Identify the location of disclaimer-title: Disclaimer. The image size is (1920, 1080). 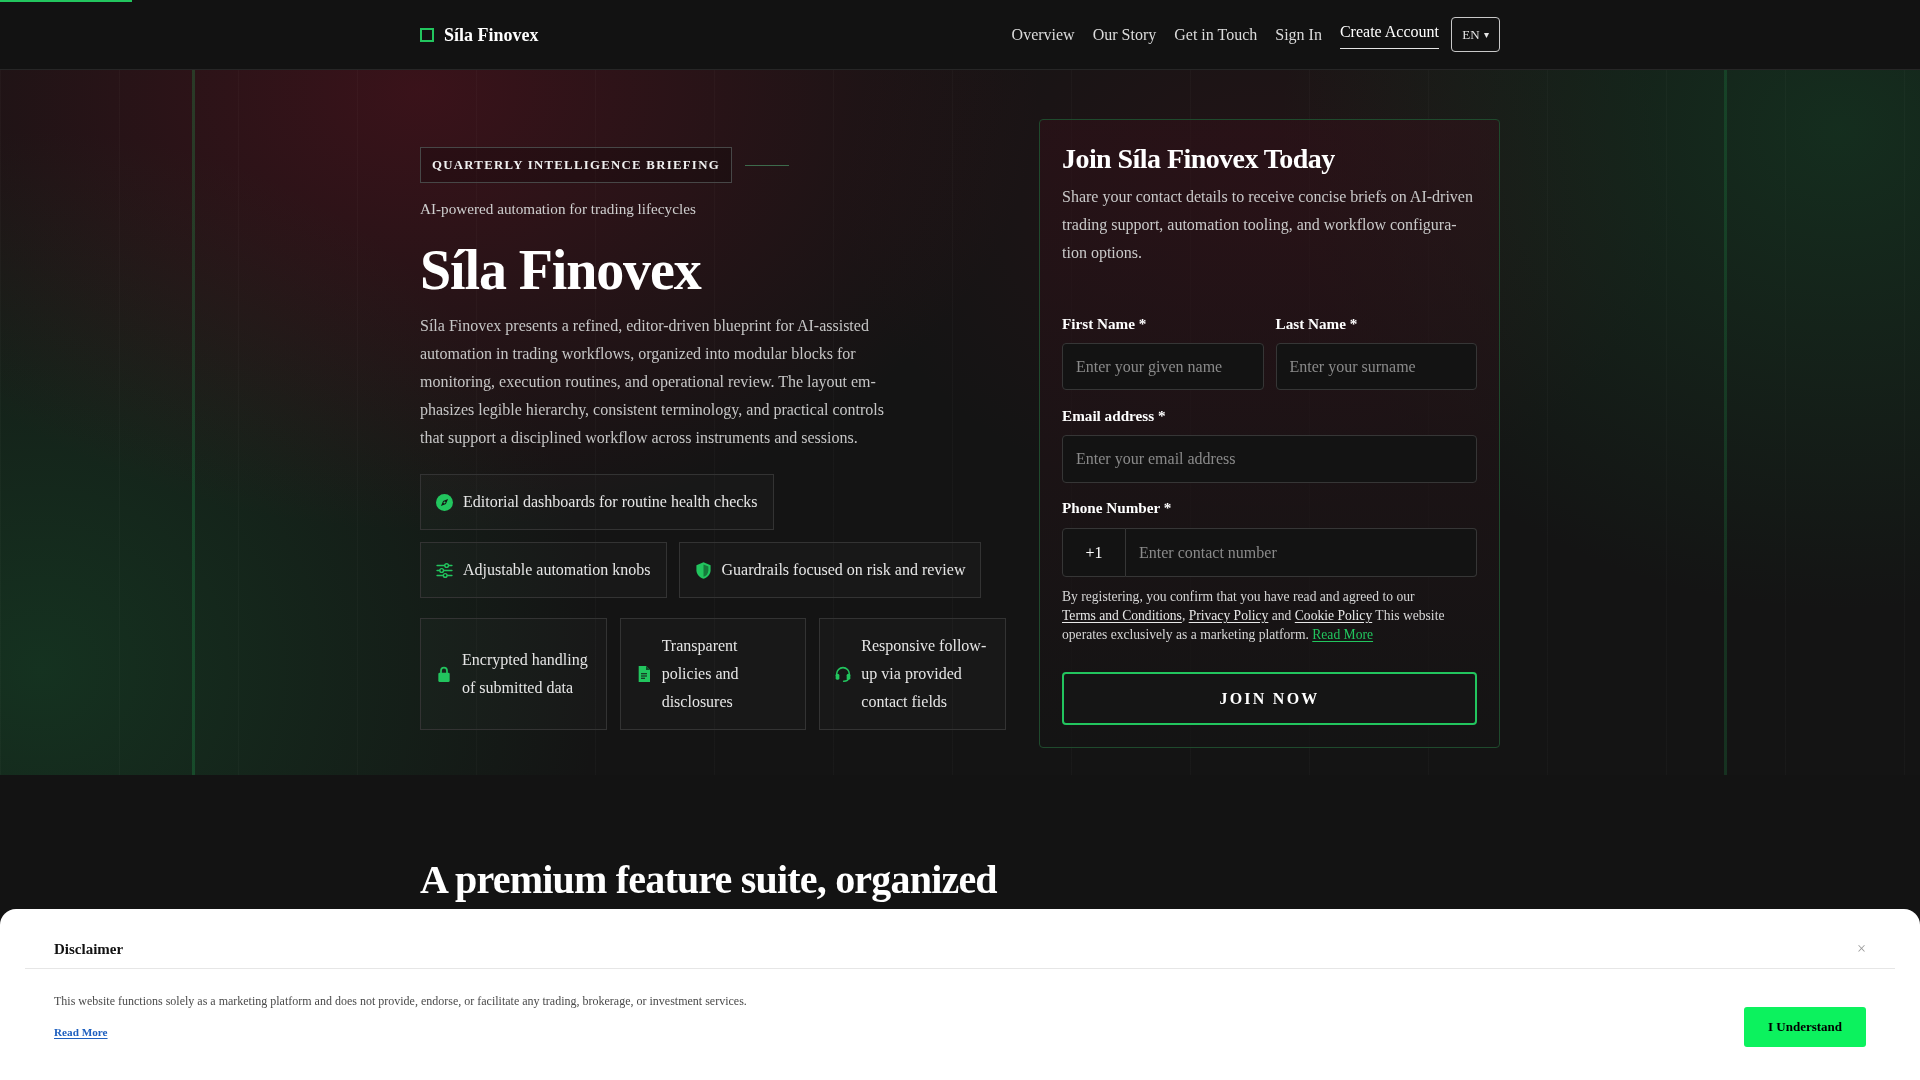
(89, 949).